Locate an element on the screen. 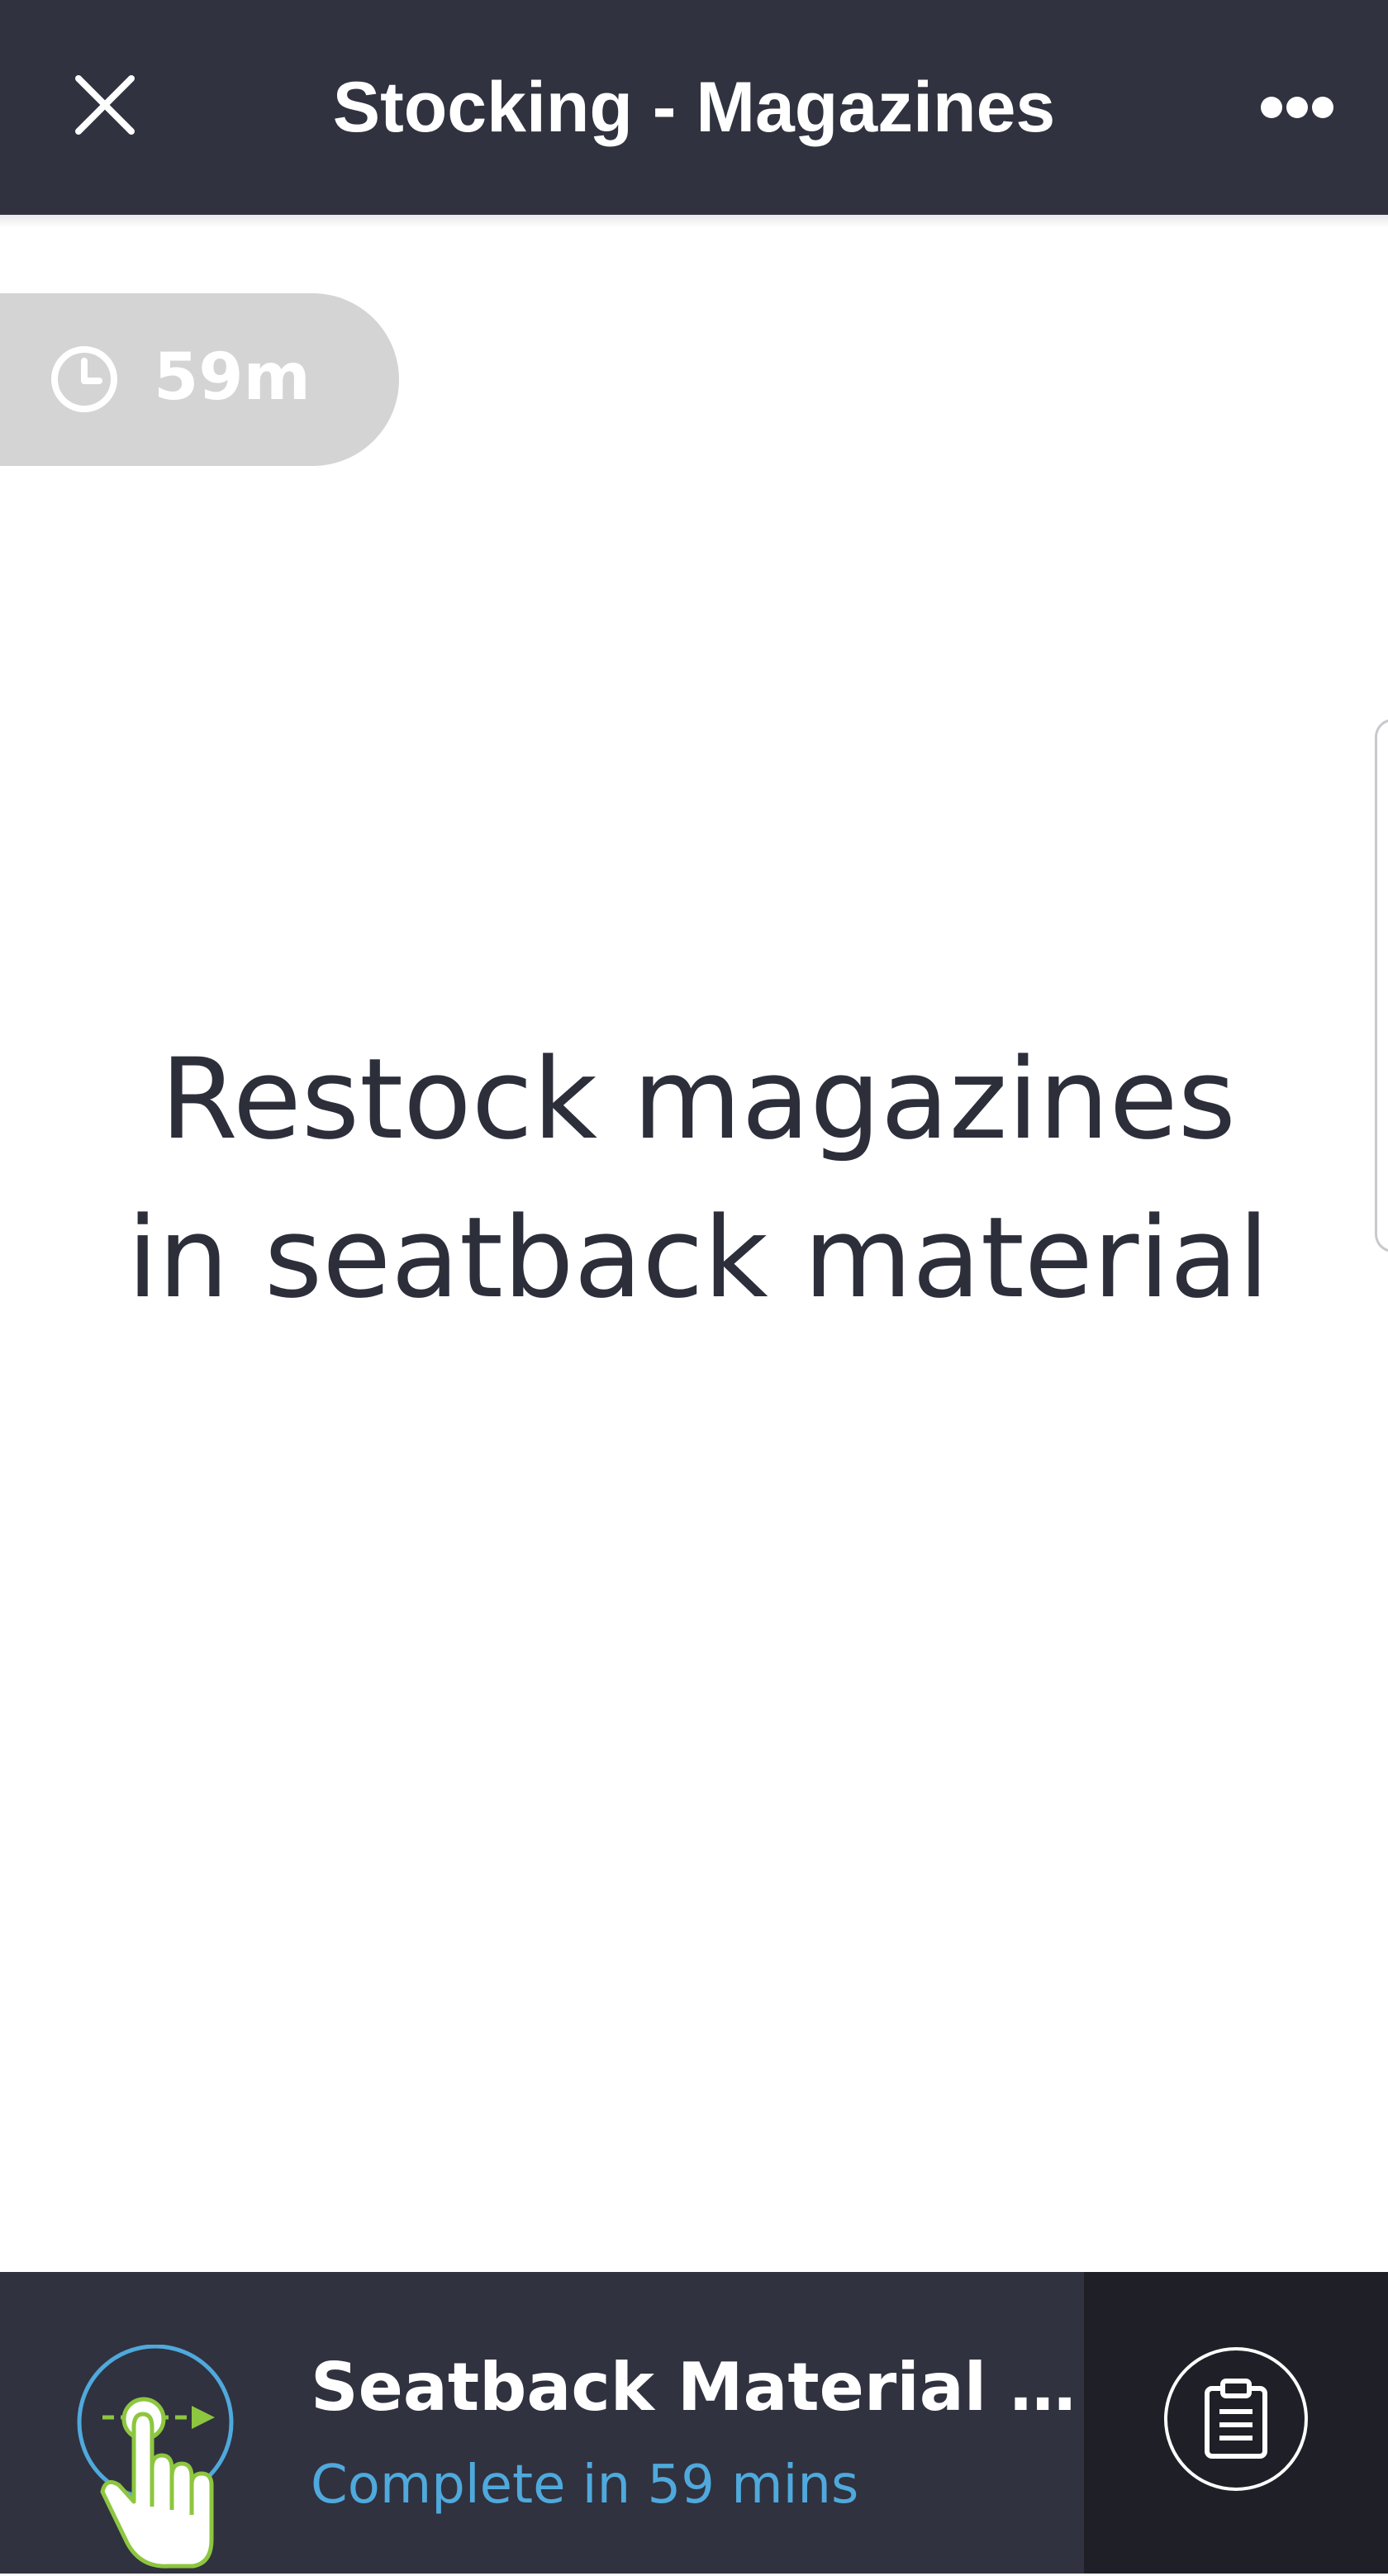 This screenshot has height=2576, width=1388. swipe-gesture-icon is located at coordinates (155, 2457).